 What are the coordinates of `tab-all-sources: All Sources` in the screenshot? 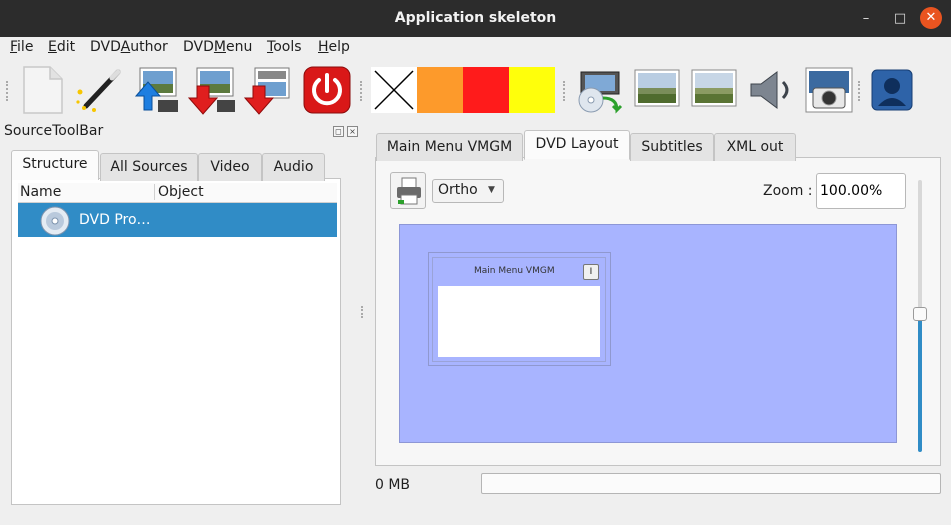 It's located at (149, 167).